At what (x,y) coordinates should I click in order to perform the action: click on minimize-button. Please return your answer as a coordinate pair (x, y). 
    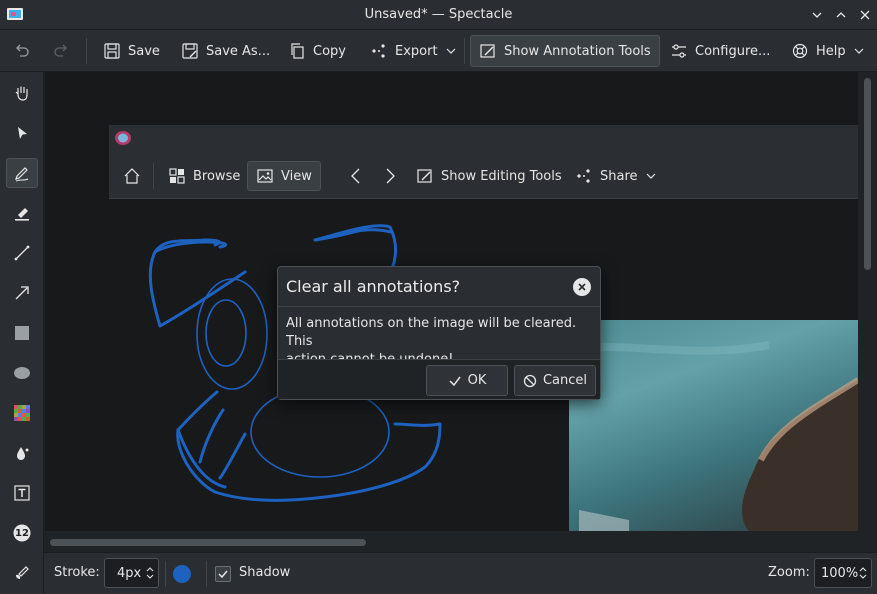
    Looking at the image, I should click on (817, 15).